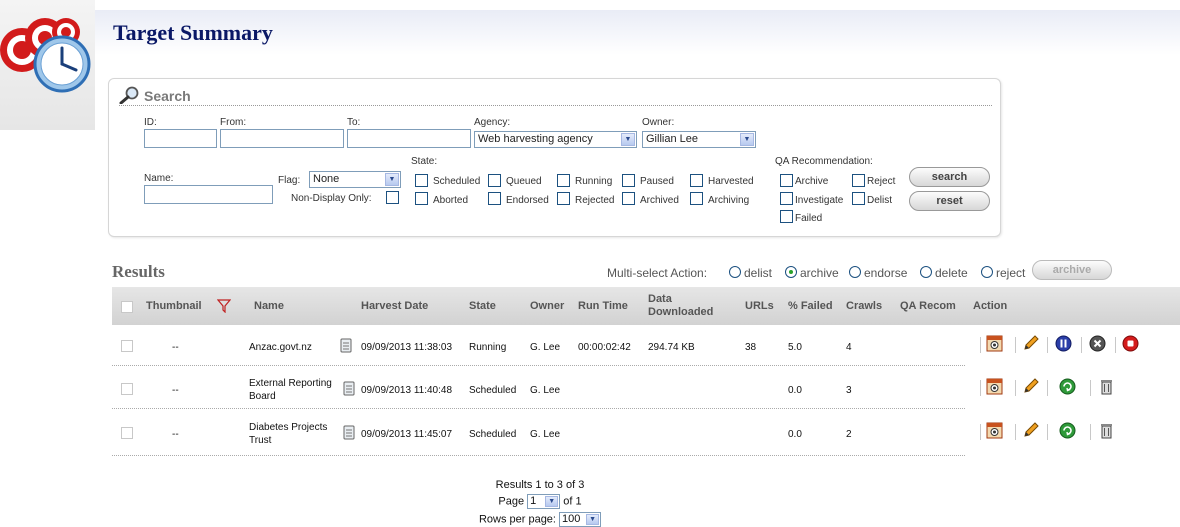  I want to click on state-queued-checkbox, so click(494, 180).